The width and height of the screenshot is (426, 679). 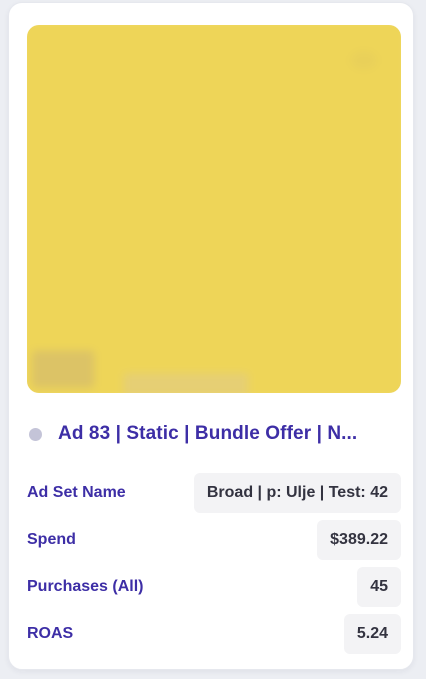 What do you see at coordinates (51, 539) in the screenshot?
I see `metric-label: Spend` at bounding box center [51, 539].